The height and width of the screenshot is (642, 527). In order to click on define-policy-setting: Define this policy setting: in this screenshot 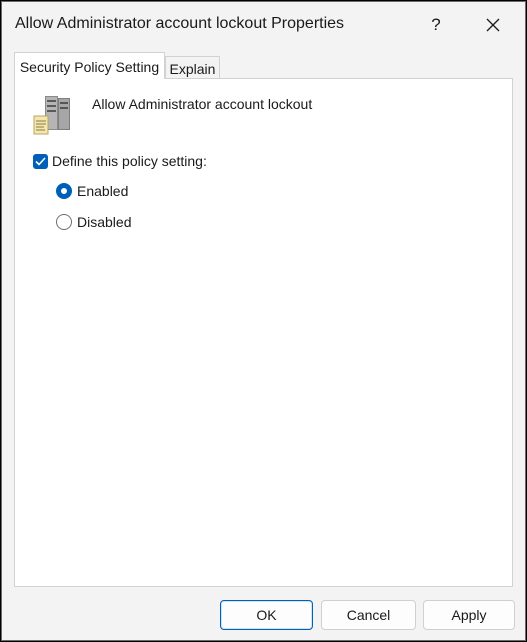, I will do `click(120, 161)`.